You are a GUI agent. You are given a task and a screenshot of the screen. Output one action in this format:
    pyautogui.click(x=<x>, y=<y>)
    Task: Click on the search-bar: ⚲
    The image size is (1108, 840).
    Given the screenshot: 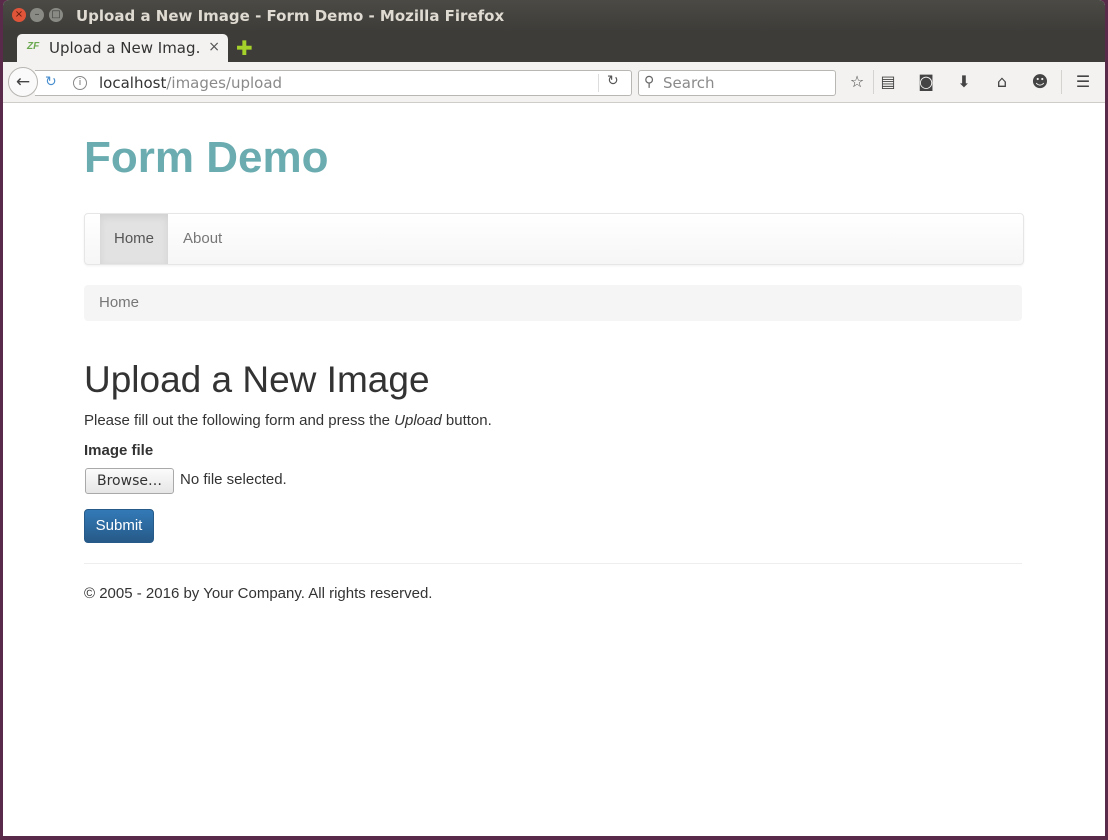 What is the action you would take?
    pyautogui.click(x=737, y=83)
    